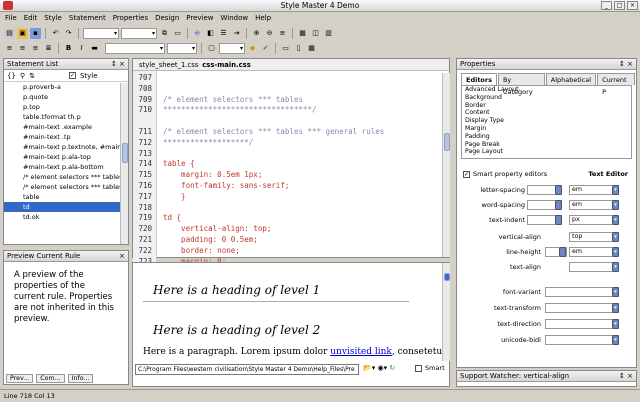 The height and width of the screenshot is (402, 640). I want to click on panel-close-icon: ↕ ×, so click(626, 64).